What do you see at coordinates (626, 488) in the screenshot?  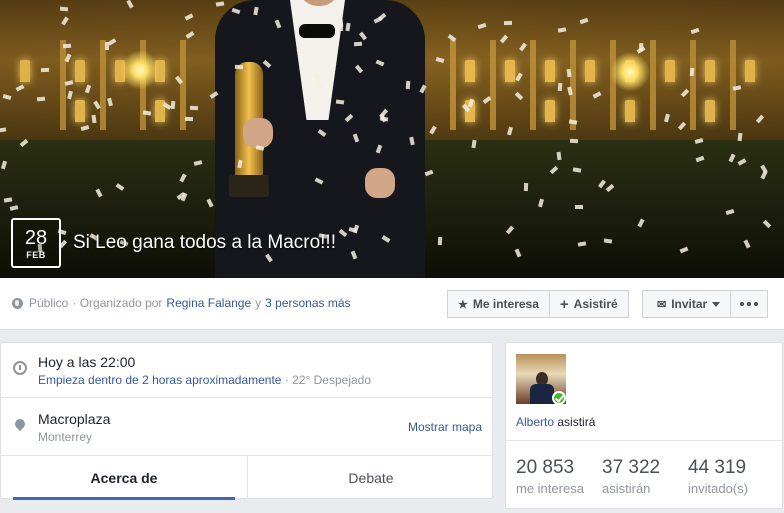 I see `stat-label: asistirán` at bounding box center [626, 488].